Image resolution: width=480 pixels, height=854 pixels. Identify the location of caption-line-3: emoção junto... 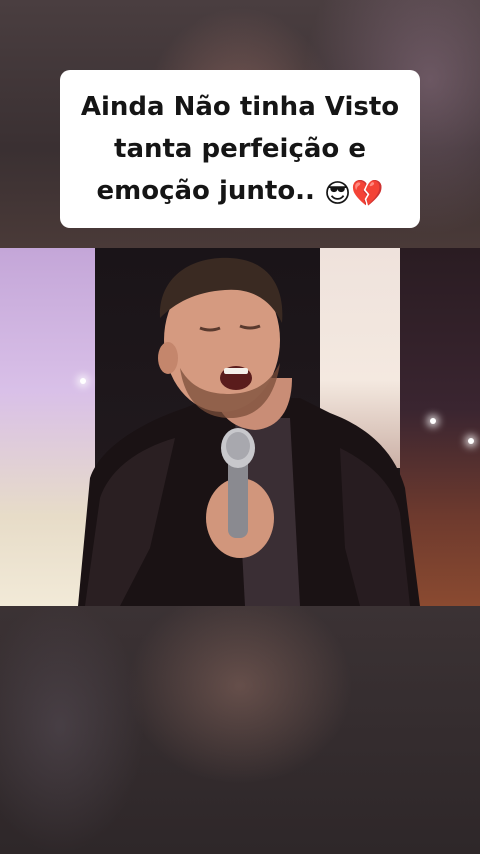
(205, 191).